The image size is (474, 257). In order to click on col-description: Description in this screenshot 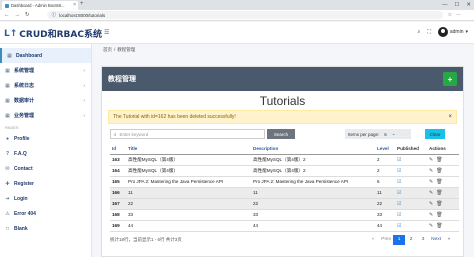, I will do `click(315, 149)`.